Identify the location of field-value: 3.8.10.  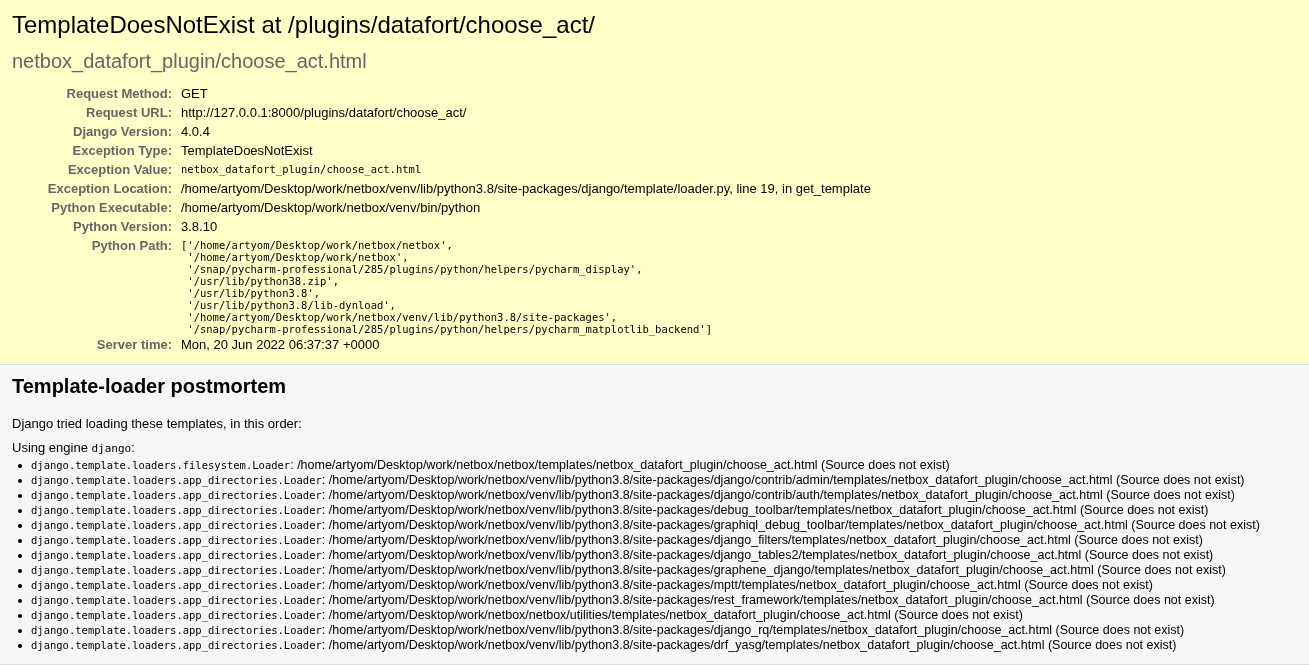
(200, 227).